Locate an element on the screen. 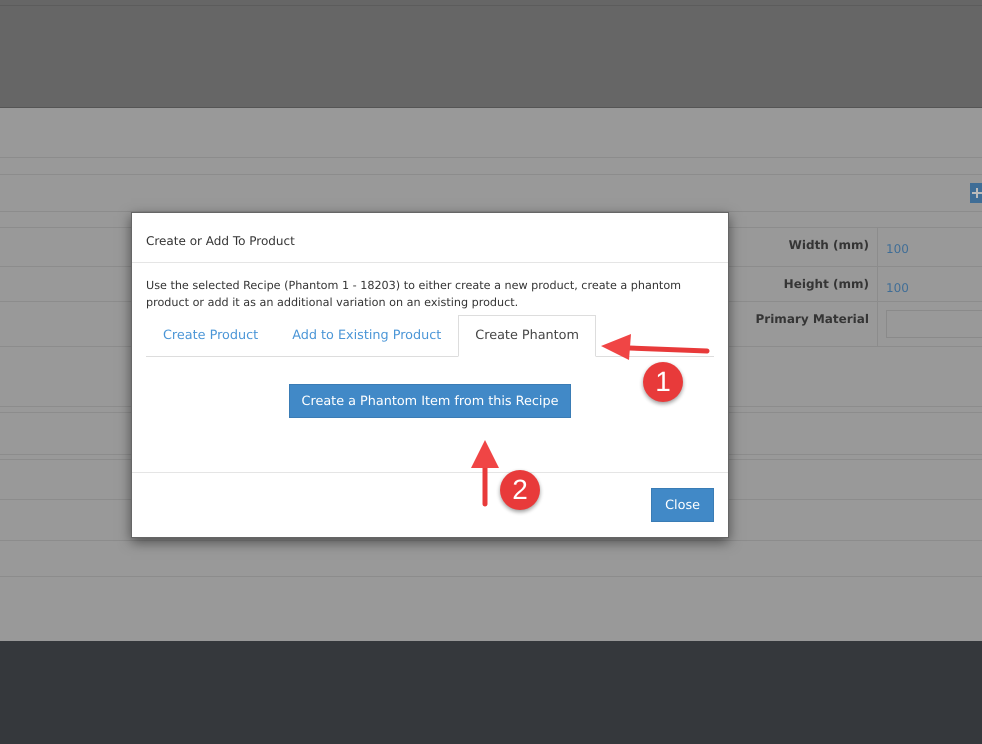 The image size is (982, 744). tab: Add to Existing Product is located at coordinates (366, 336).